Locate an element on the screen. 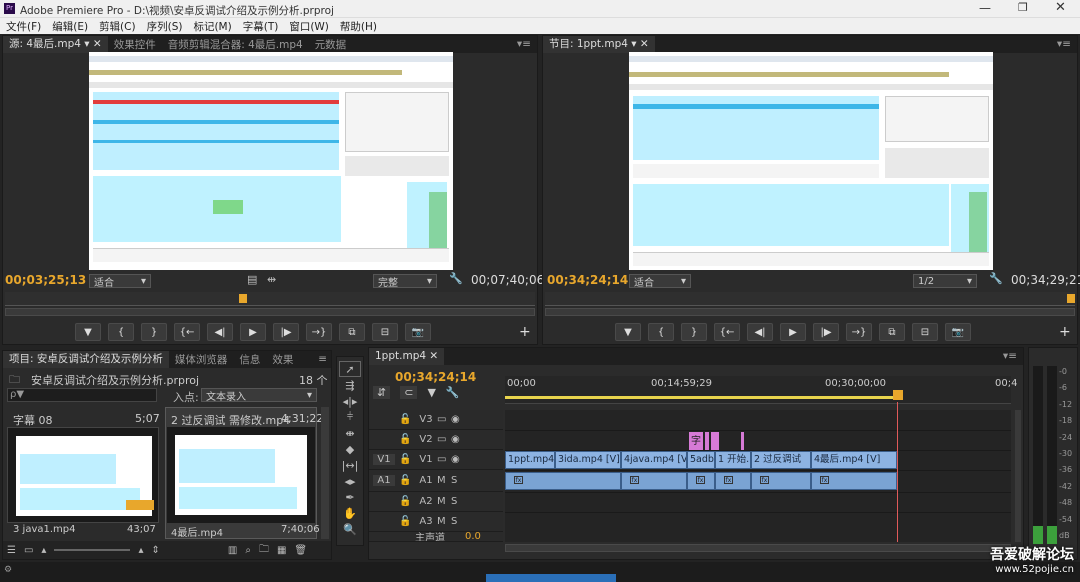 This screenshot has width=1080, height=582. program-zoom-bar is located at coordinates (810, 312).